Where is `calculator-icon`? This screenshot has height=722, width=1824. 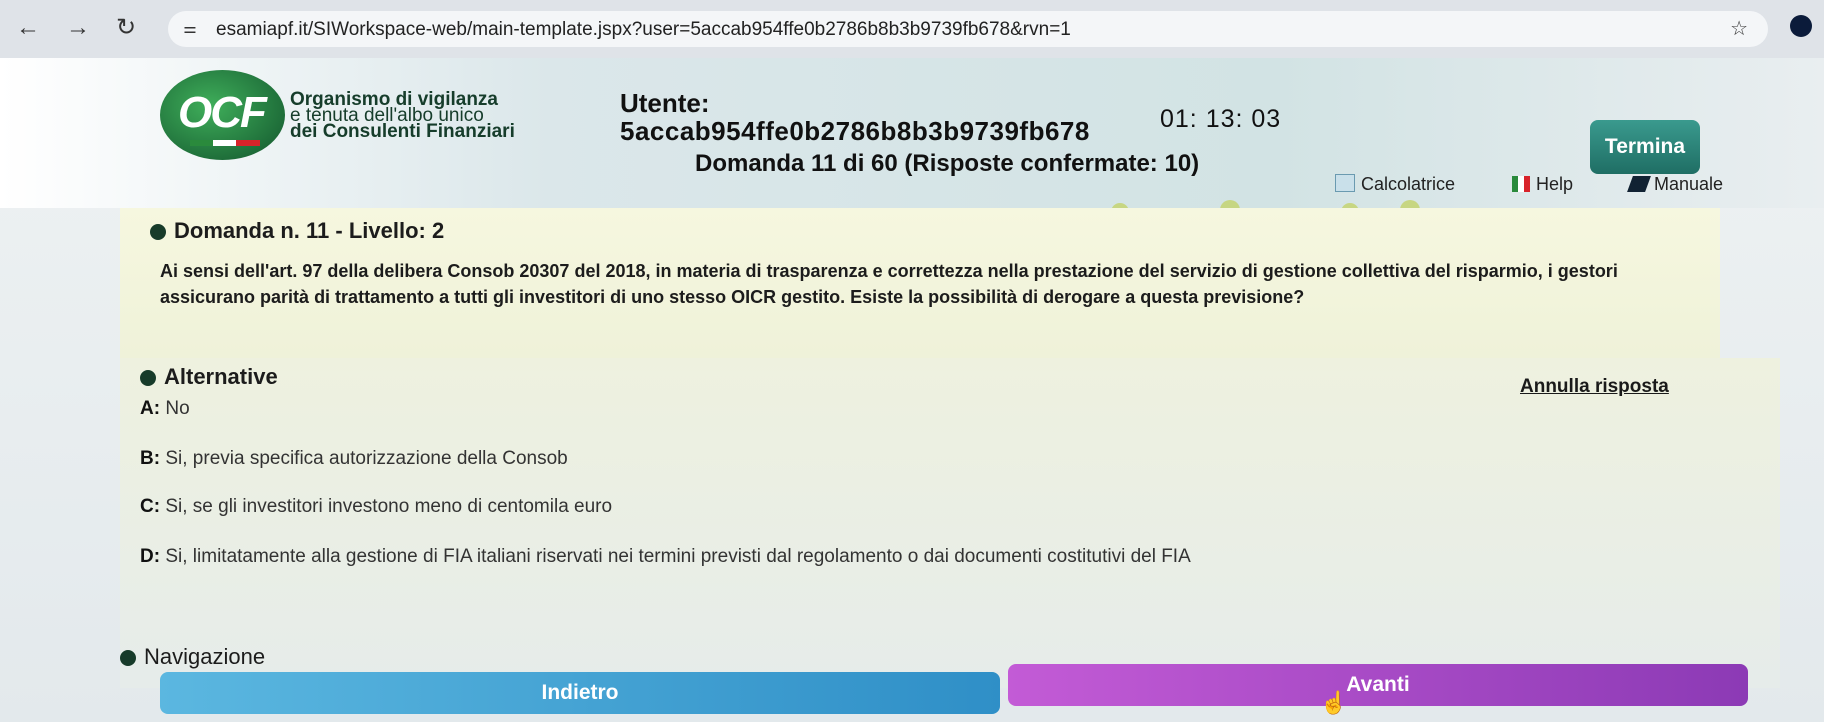
calculator-icon is located at coordinates (1345, 183).